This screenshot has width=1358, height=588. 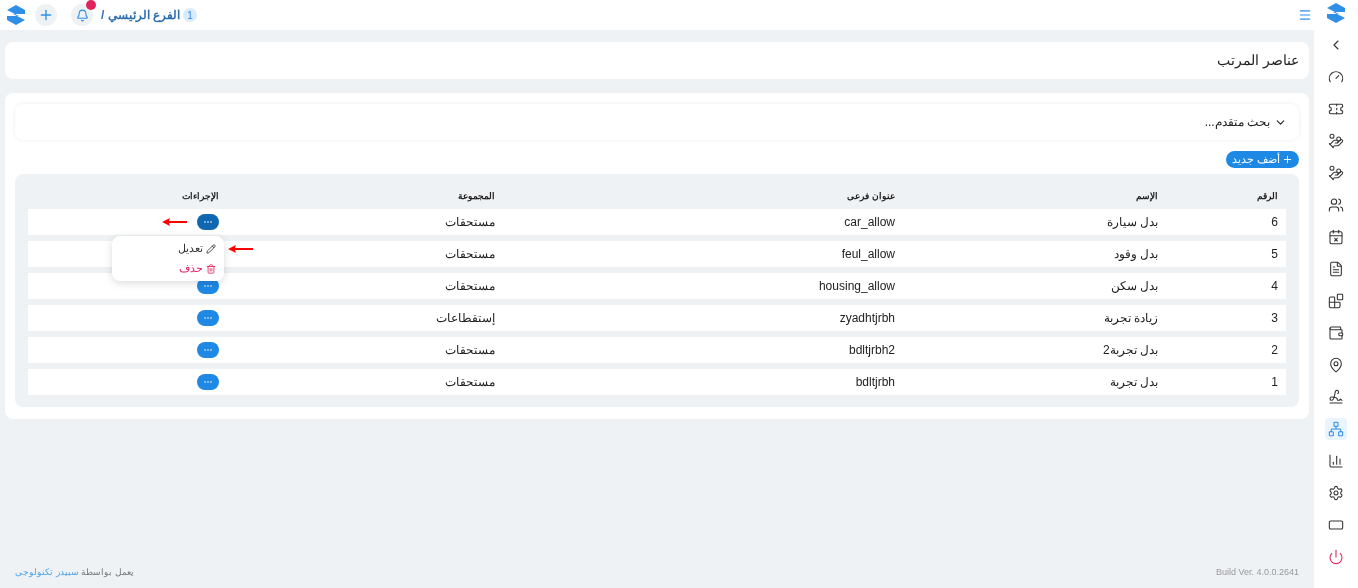 I want to click on table-cell-text: bdltjrbh, so click(x=875, y=382).